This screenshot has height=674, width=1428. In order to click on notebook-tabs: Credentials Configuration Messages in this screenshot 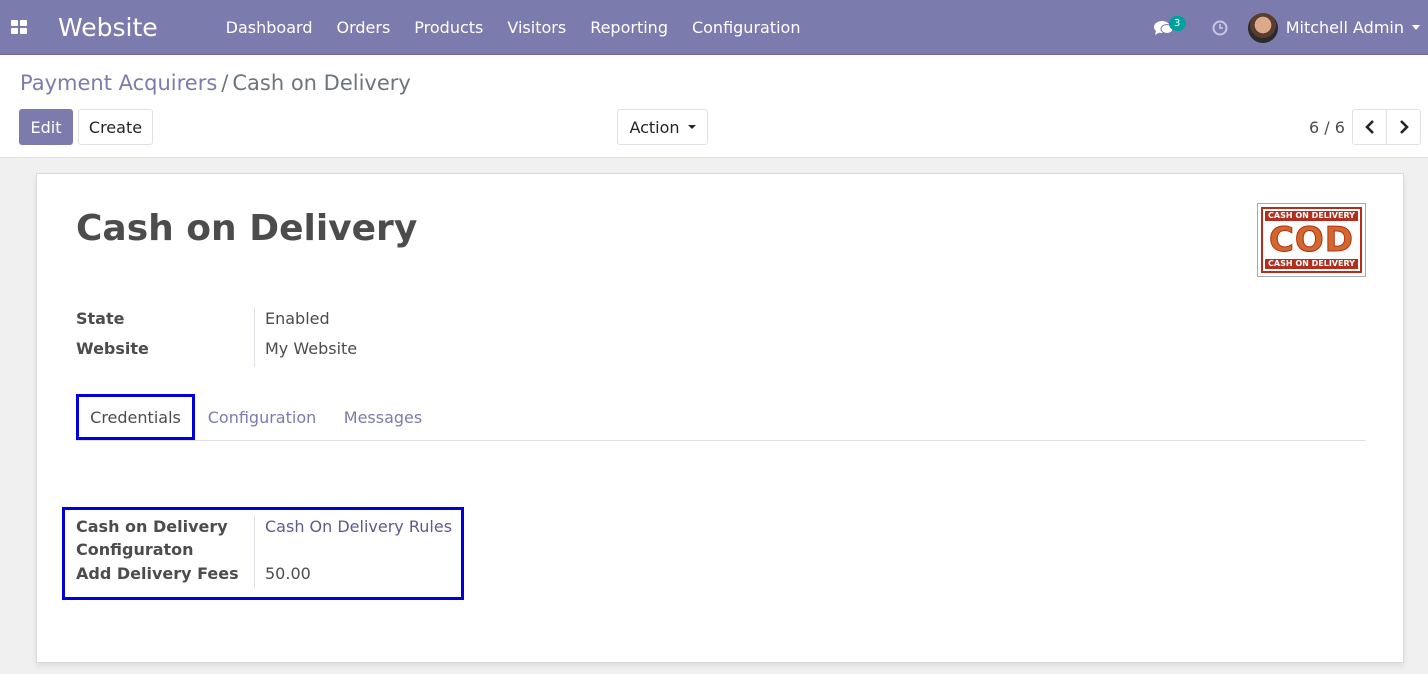, I will do `click(721, 417)`.